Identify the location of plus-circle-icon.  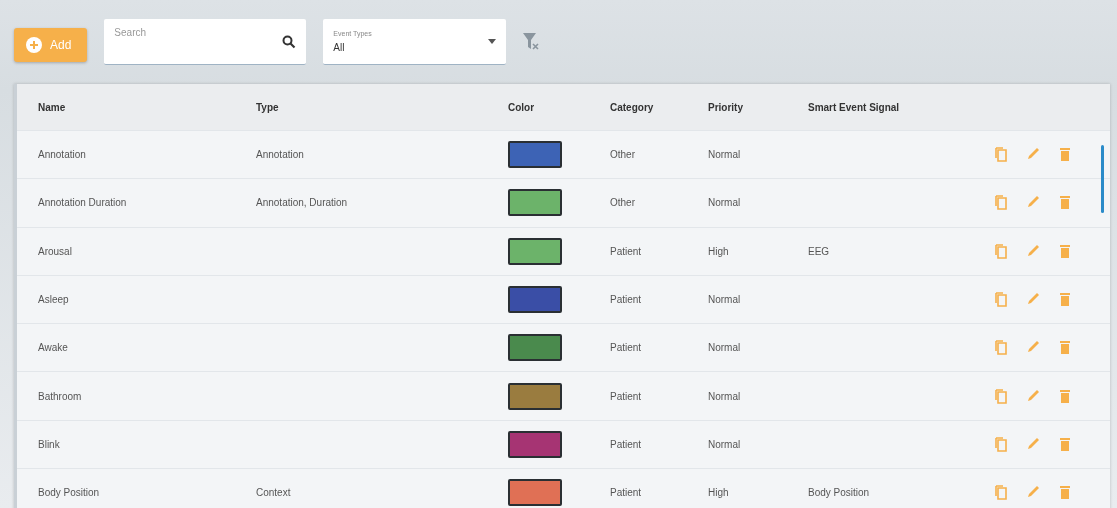
(34, 45).